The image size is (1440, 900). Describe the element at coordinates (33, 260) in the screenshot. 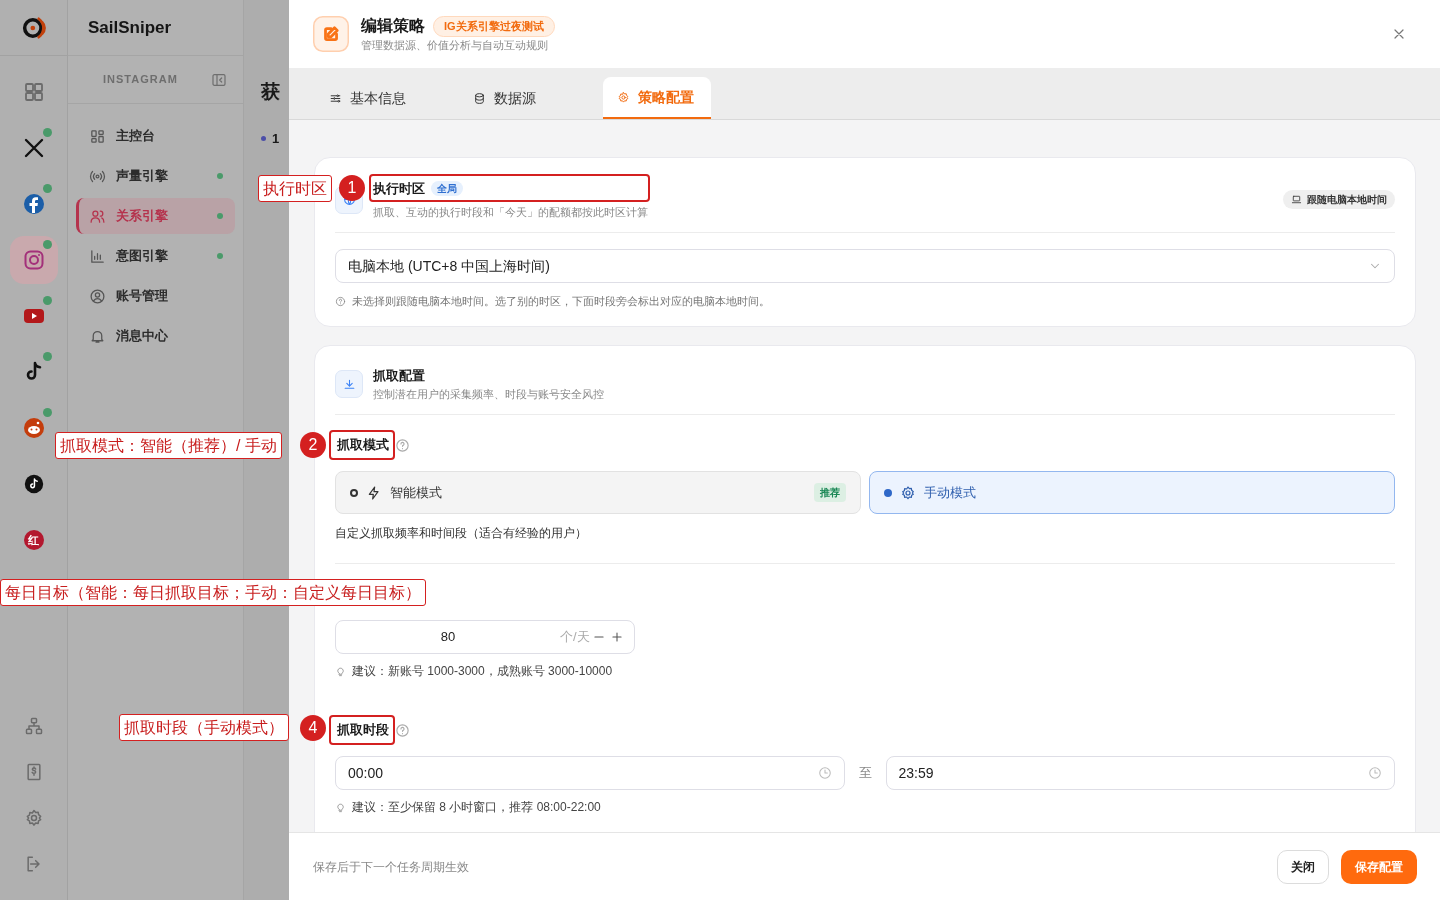

I see `instagram-logo-icon` at that location.